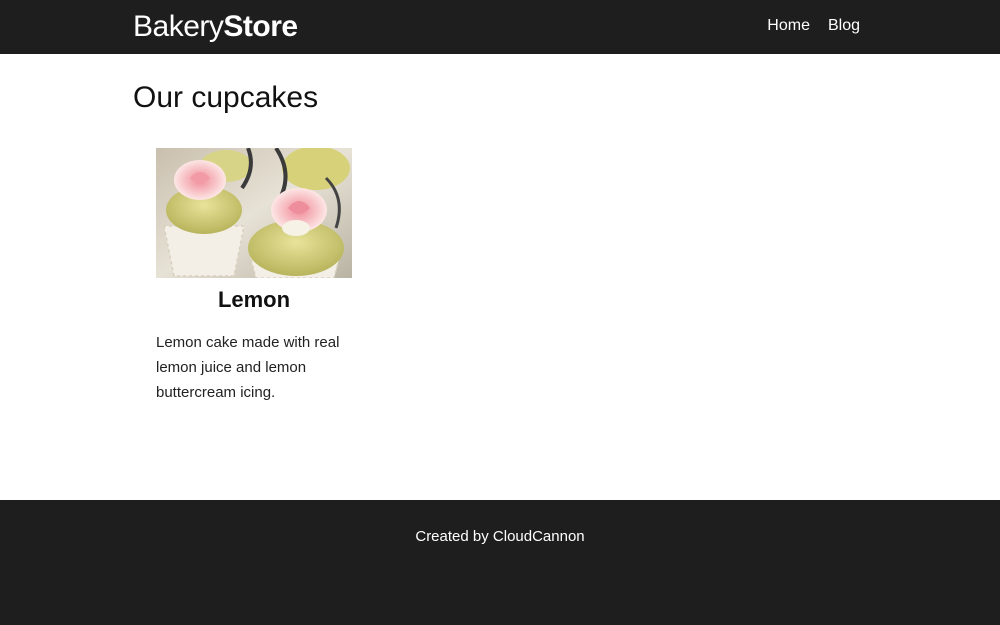 The image size is (1000, 625). What do you see at coordinates (500, 27) in the screenshot?
I see `site-header: BakeryStore Home Blog` at bounding box center [500, 27].